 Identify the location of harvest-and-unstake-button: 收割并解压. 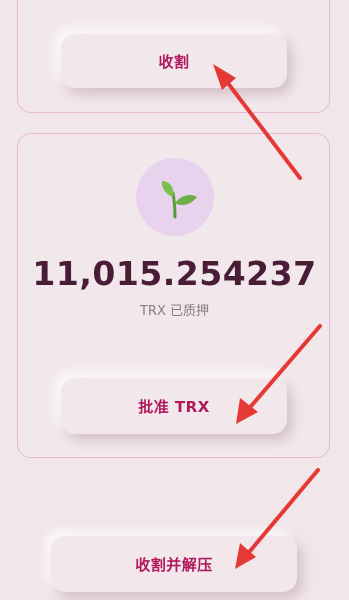
(174, 564).